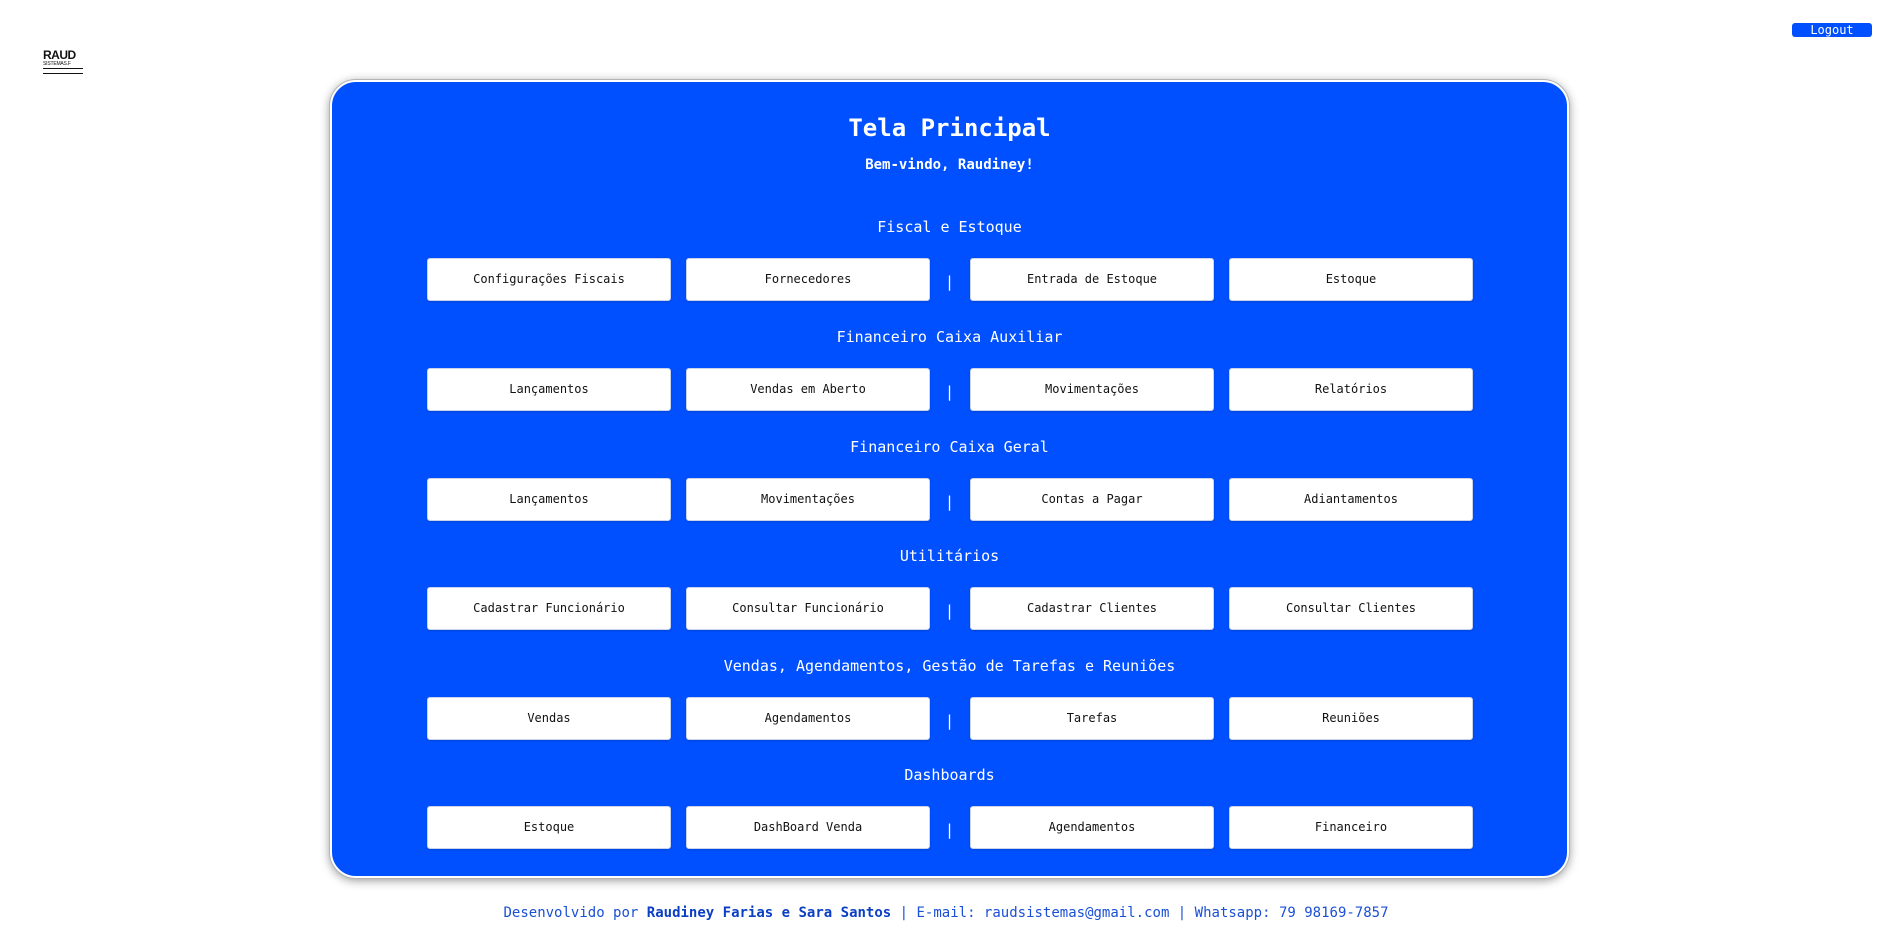  What do you see at coordinates (949, 556) in the screenshot?
I see `section-title-utilitarios: Utilitários` at bounding box center [949, 556].